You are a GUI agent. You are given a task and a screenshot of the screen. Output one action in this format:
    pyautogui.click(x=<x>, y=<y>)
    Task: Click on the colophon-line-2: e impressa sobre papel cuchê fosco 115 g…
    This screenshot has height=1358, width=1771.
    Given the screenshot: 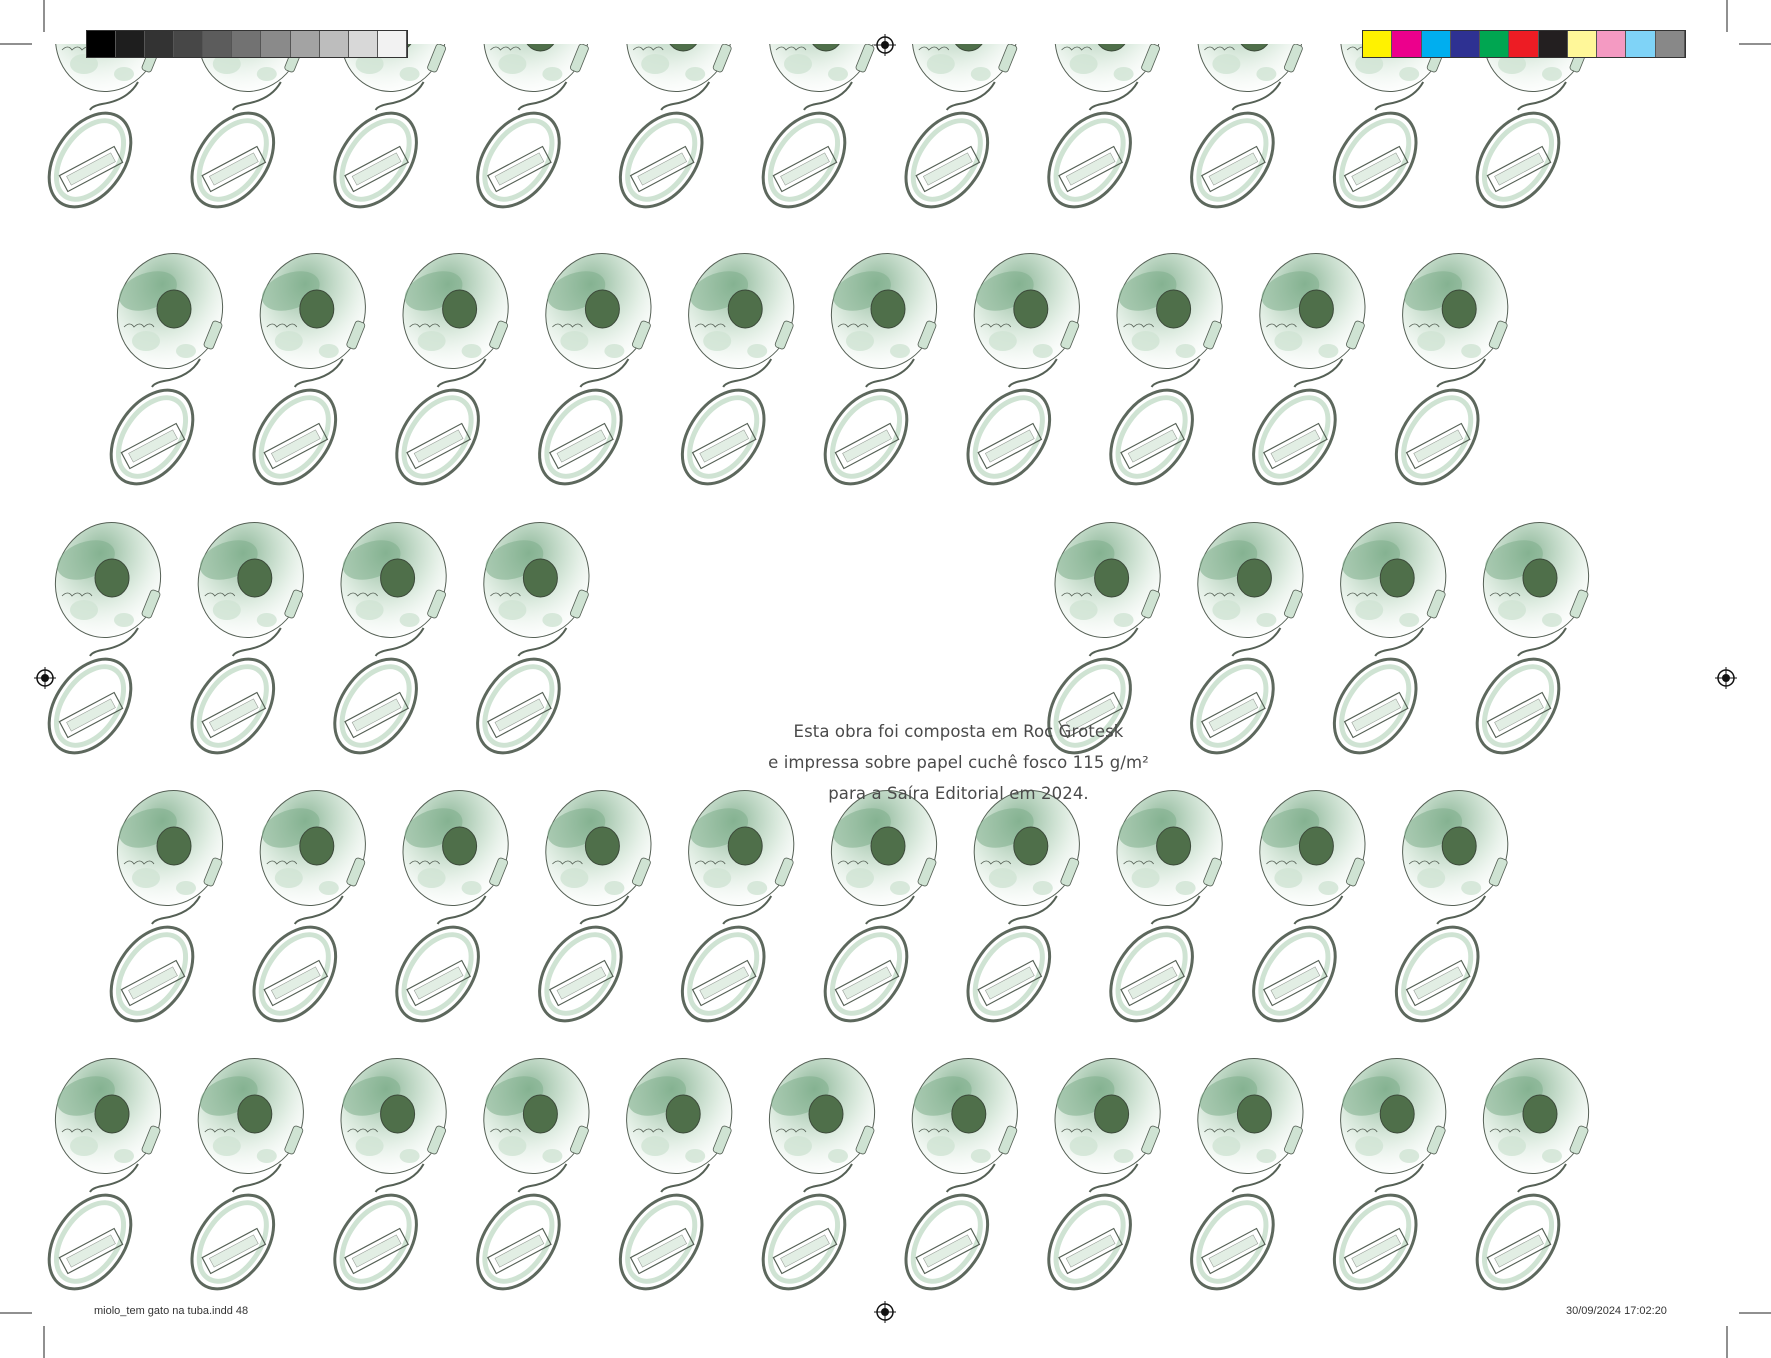 What is the action you would take?
    pyautogui.click(x=958, y=762)
    